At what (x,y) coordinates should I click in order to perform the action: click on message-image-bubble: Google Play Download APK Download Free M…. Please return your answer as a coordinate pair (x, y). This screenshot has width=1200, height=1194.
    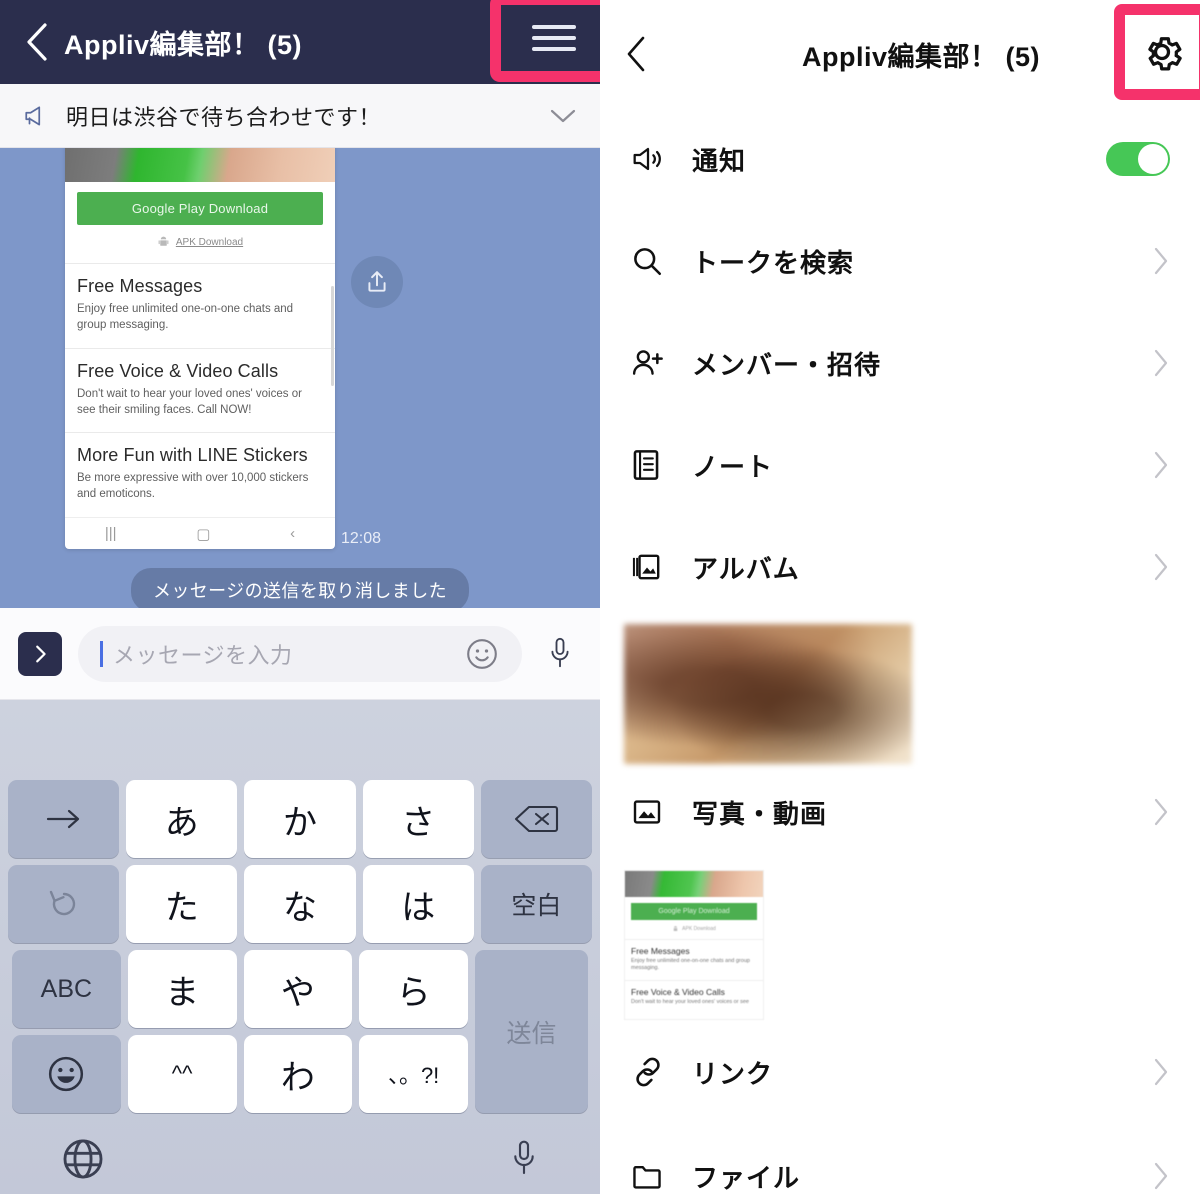
    Looking at the image, I should click on (200, 349).